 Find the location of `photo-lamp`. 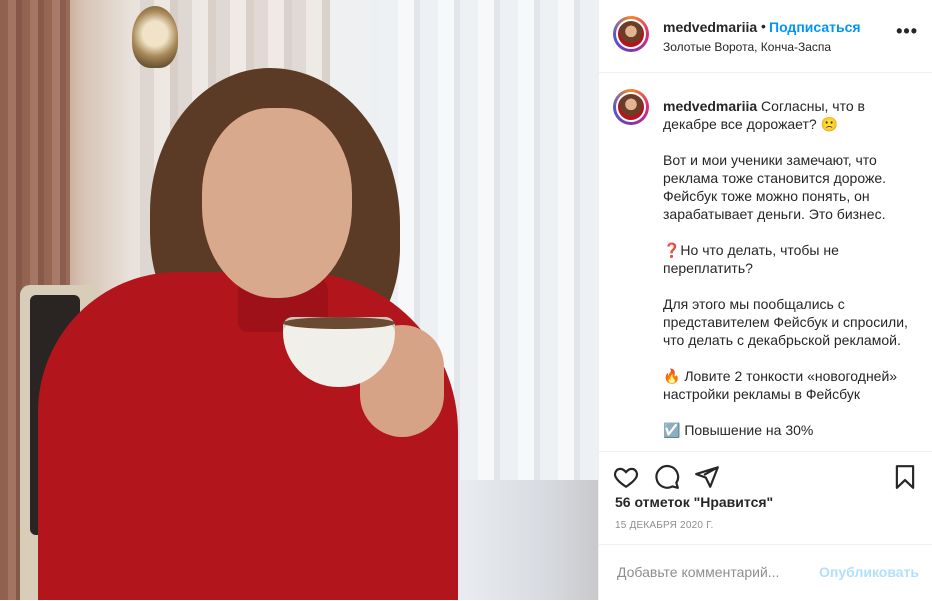

photo-lamp is located at coordinates (155, 37).